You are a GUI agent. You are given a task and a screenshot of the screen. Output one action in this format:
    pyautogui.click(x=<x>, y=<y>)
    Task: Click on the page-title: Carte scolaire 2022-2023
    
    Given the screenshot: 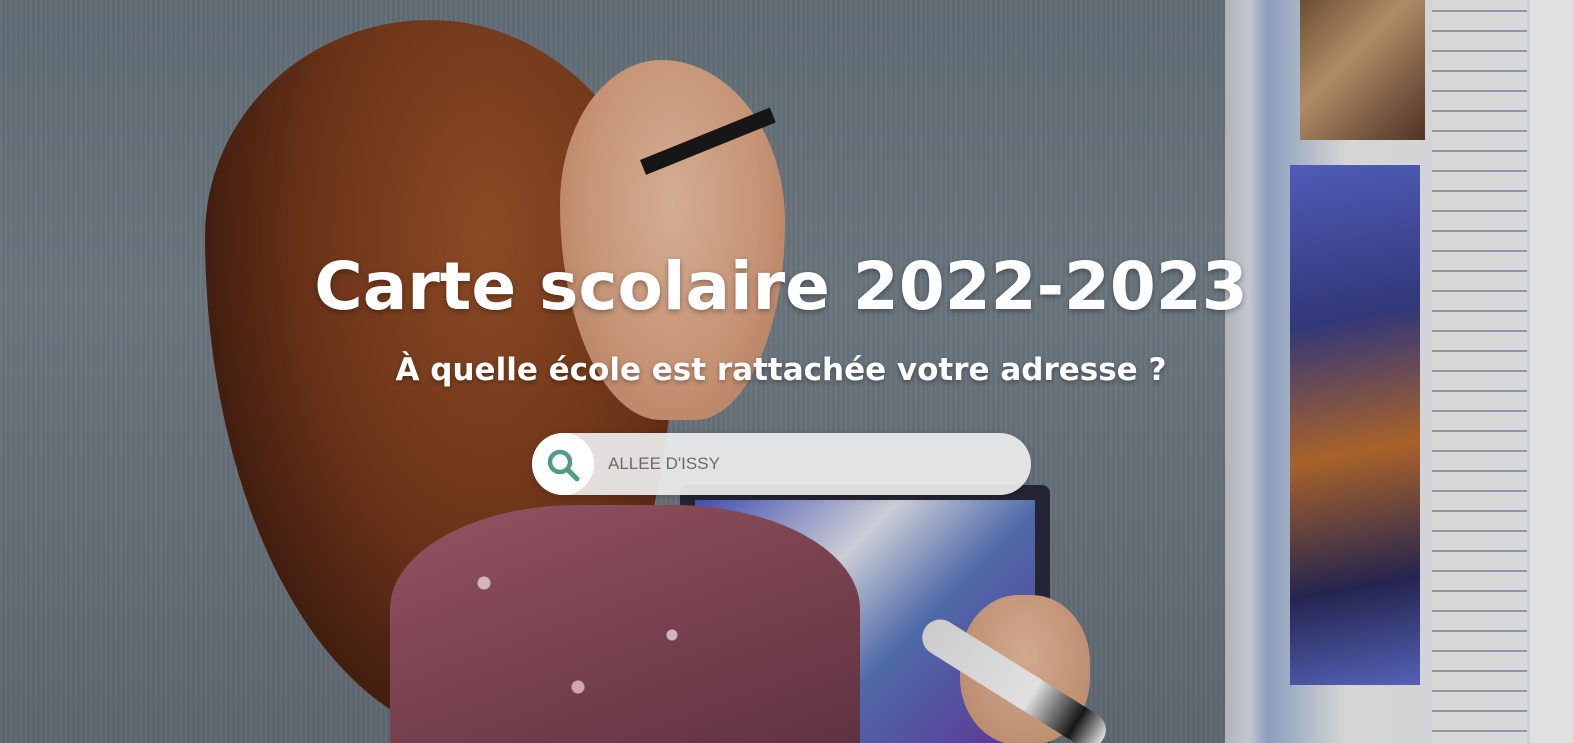 What is the action you would take?
    pyautogui.click(x=781, y=286)
    